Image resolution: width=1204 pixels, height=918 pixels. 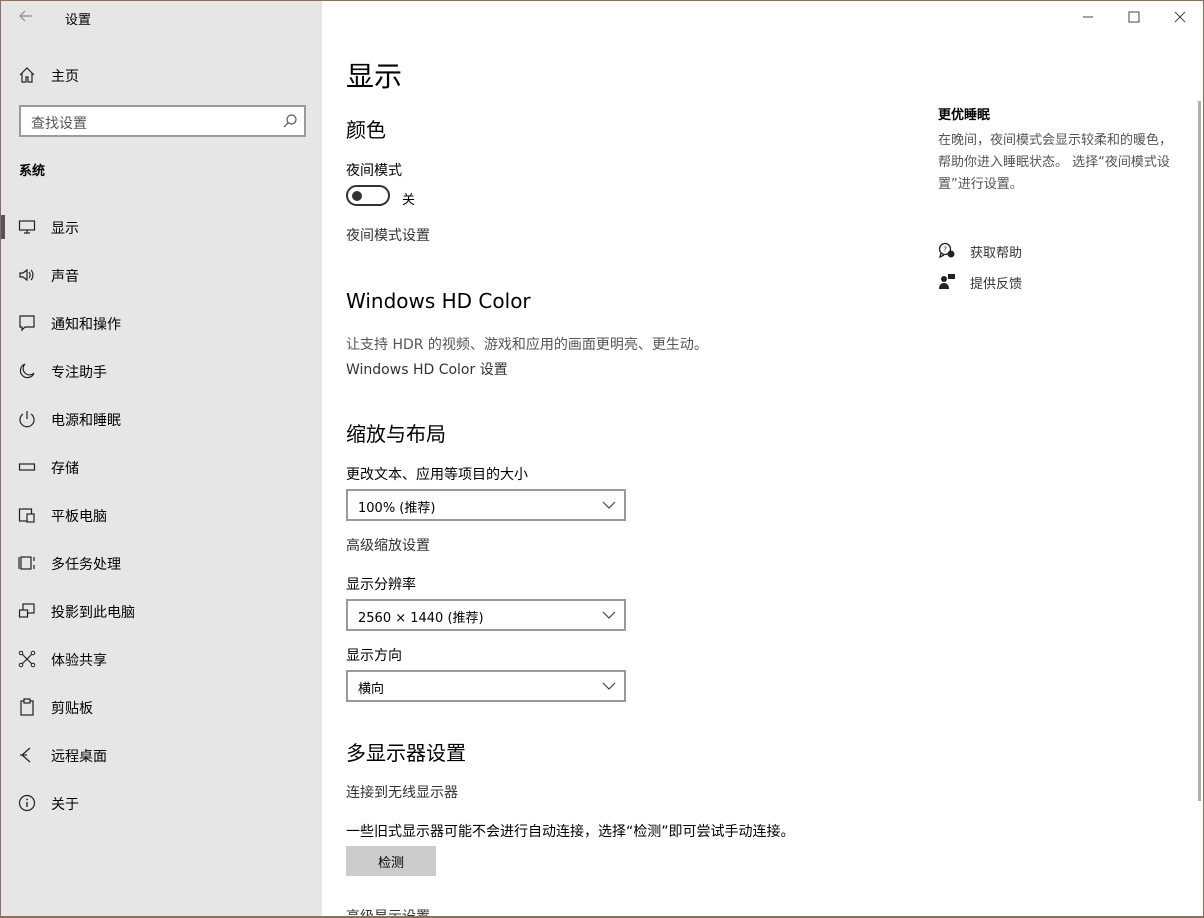 I want to click on feedback-icon, so click(x=947, y=281).